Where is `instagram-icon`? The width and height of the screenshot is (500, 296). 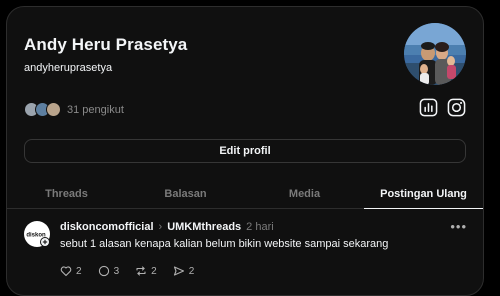
instagram-icon is located at coordinates (456, 107).